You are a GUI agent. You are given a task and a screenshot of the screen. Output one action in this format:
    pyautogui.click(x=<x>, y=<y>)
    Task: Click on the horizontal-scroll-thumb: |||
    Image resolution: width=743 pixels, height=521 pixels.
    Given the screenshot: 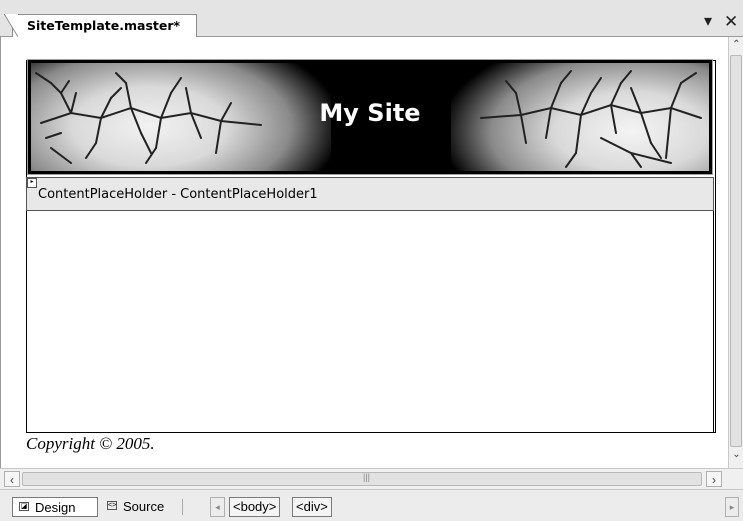 What is the action you would take?
    pyautogui.click(x=362, y=479)
    